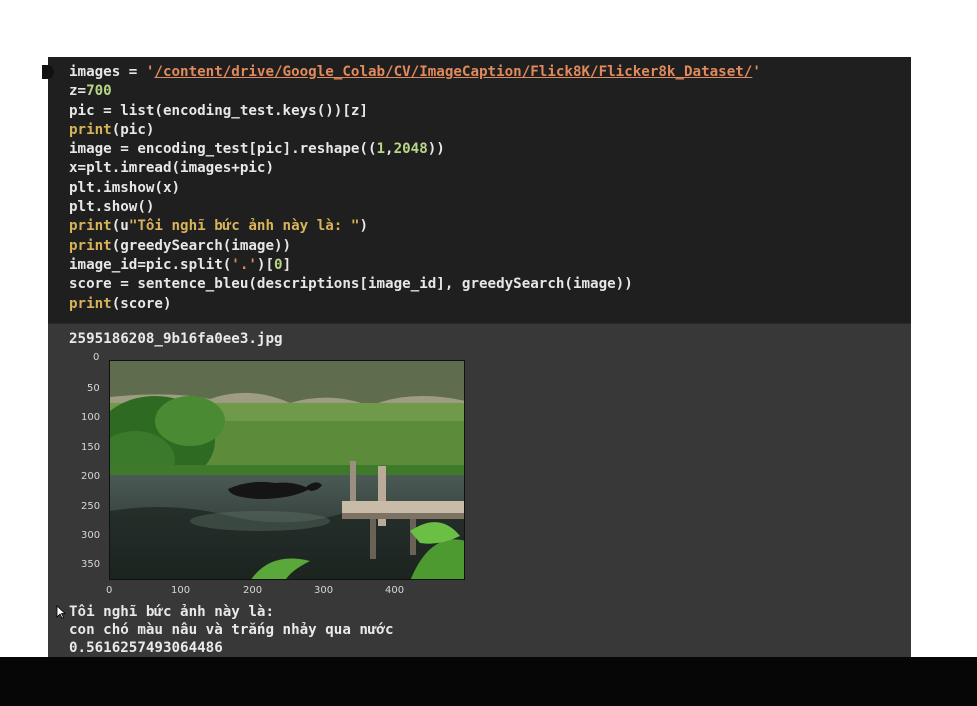 Image resolution: width=977 pixels, height=706 pixels. What do you see at coordinates (146, 648) in the screenshot?
I see `bleu-score: 0.5616257493064486` at bounding box center [146, 648].